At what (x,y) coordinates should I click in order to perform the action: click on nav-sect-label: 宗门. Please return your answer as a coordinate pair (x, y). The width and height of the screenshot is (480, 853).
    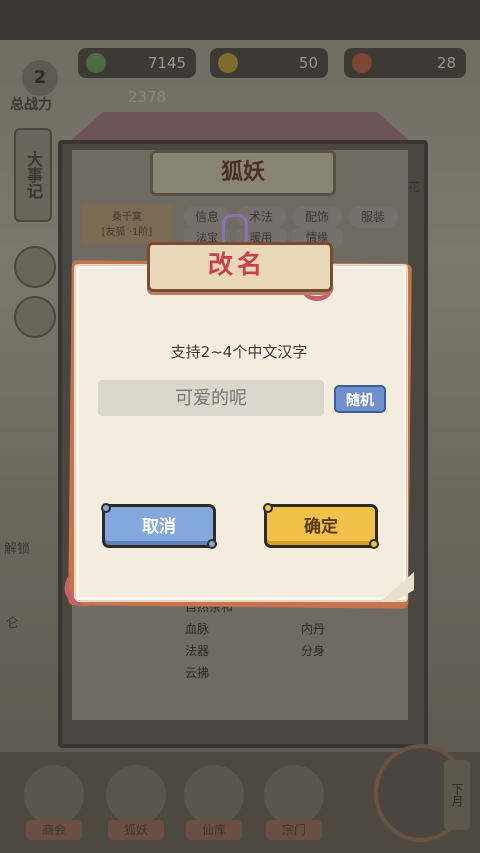
    Looking at the image, I should click on (294, 830).